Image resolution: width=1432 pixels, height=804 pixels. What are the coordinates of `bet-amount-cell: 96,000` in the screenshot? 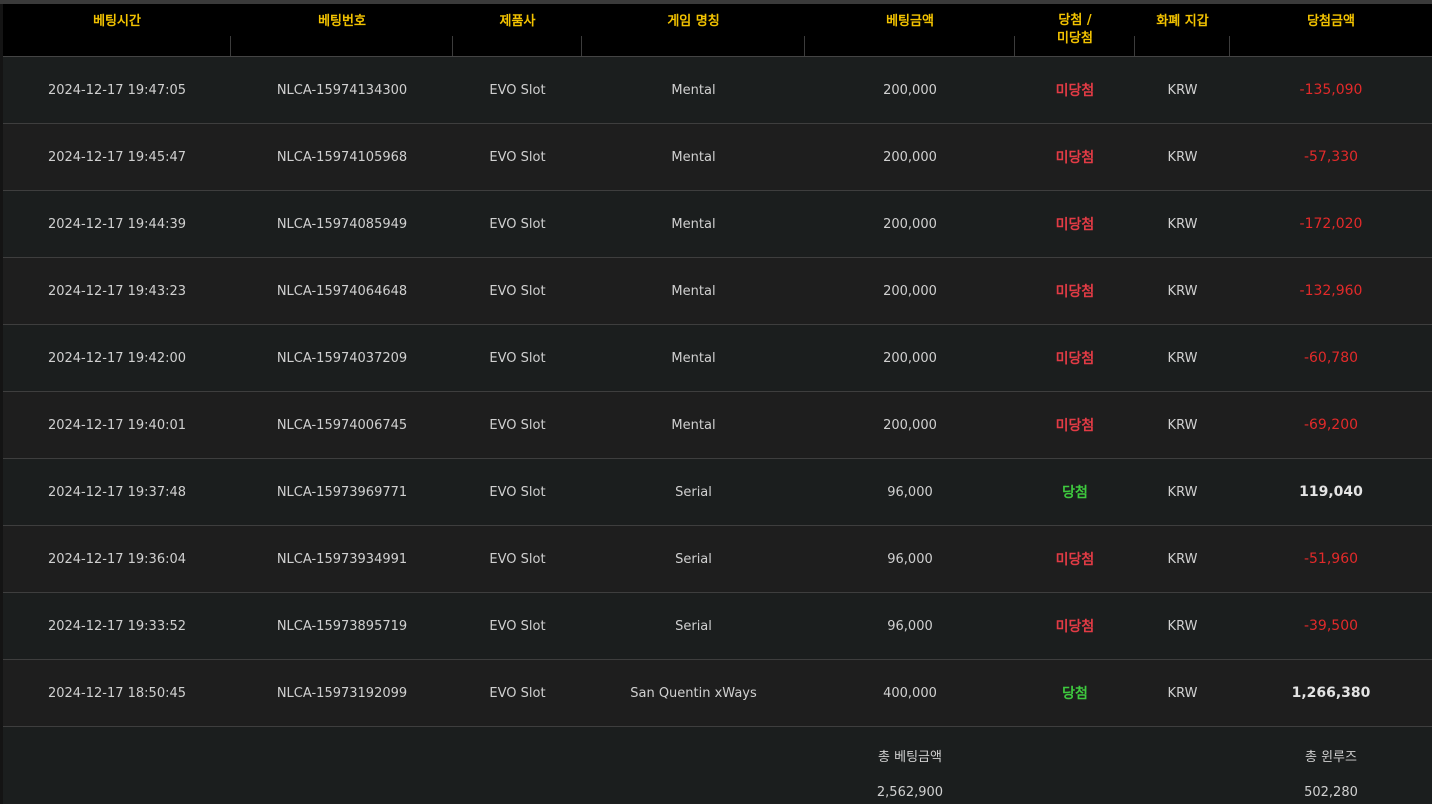 It's located at (910, 559).